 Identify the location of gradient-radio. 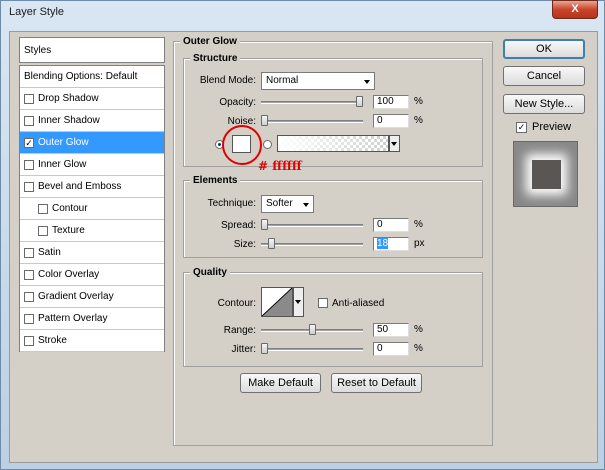
(267, 144).